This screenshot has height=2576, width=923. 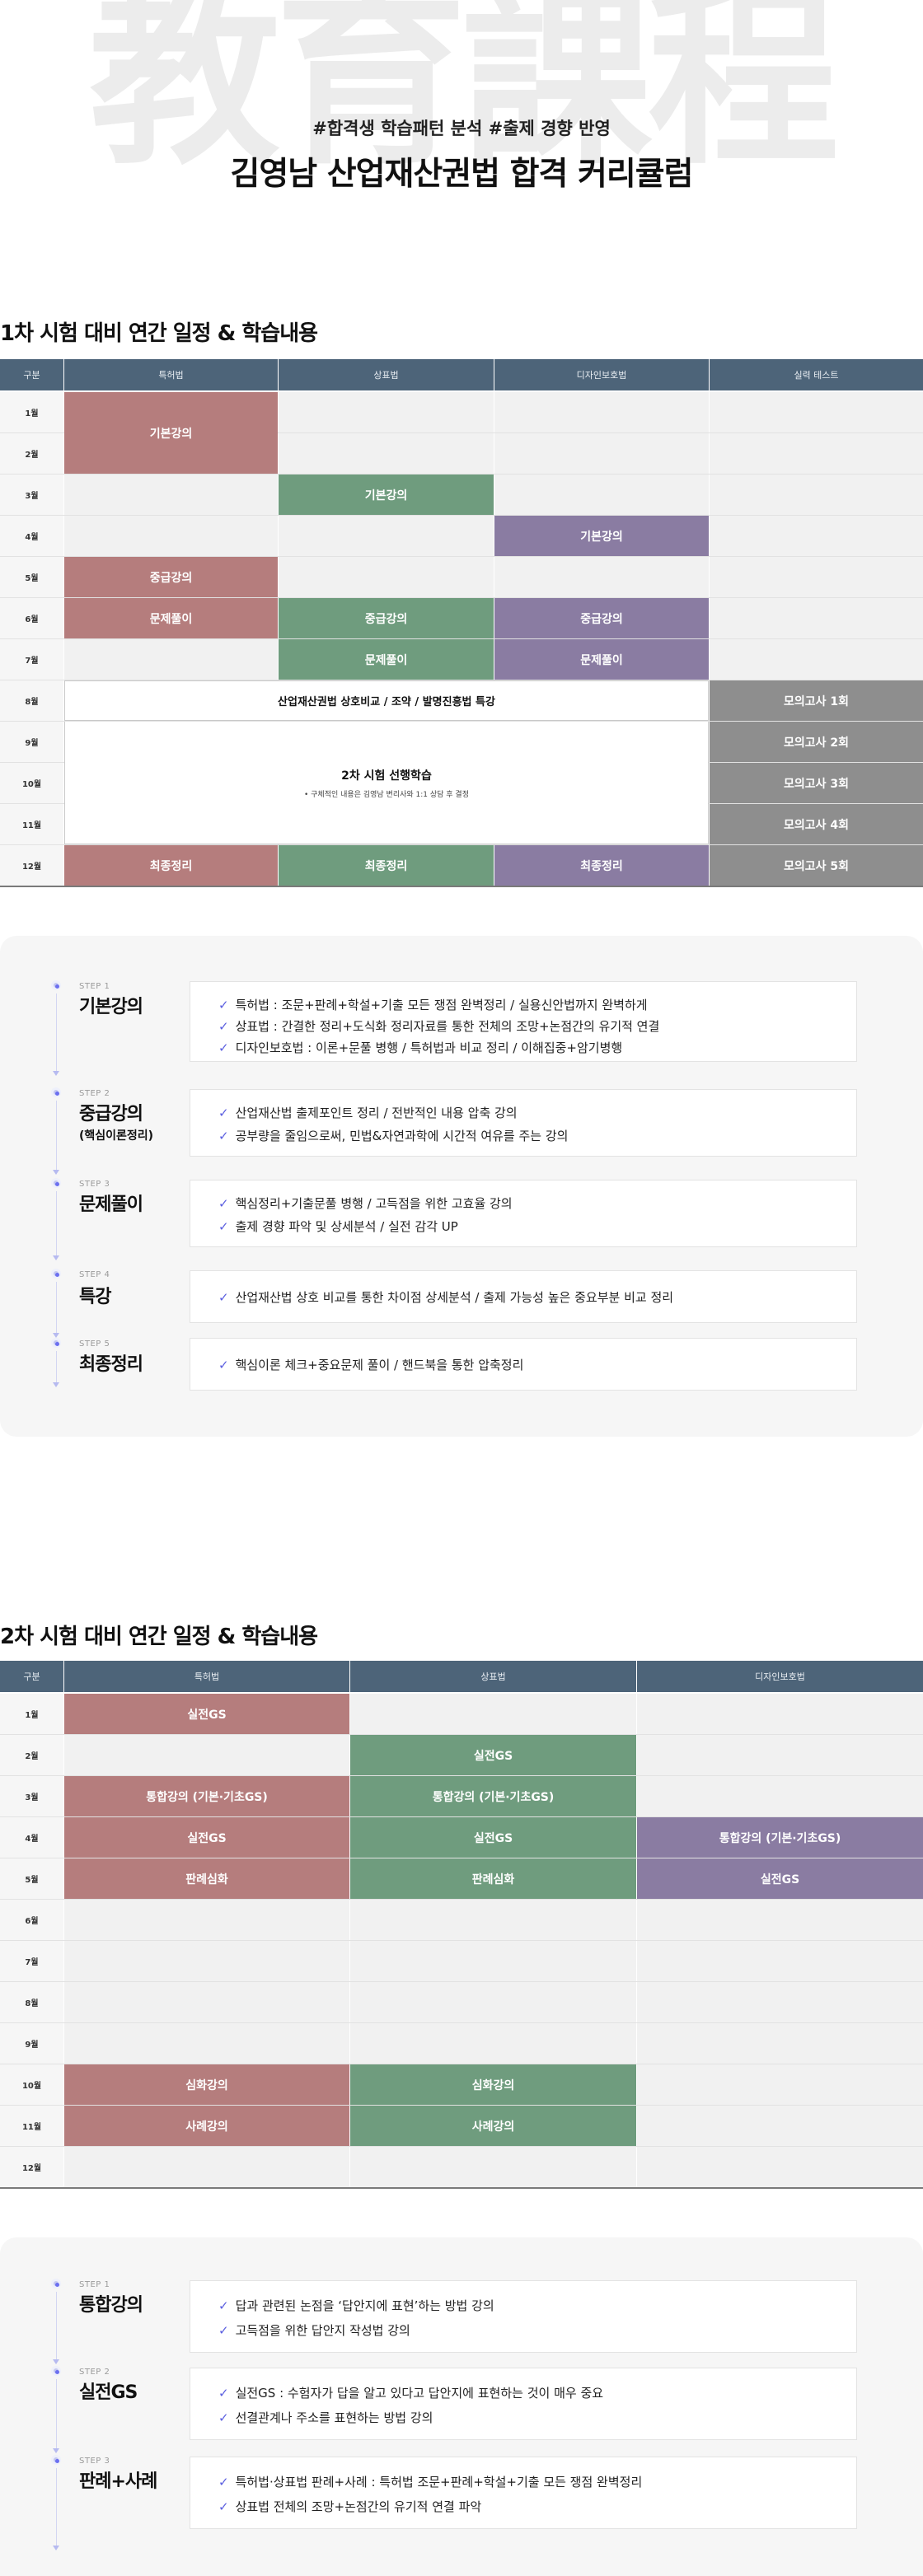 I want to click on exam2-trademark-gs-block: 실전GS, so click(x=493, y=1755).